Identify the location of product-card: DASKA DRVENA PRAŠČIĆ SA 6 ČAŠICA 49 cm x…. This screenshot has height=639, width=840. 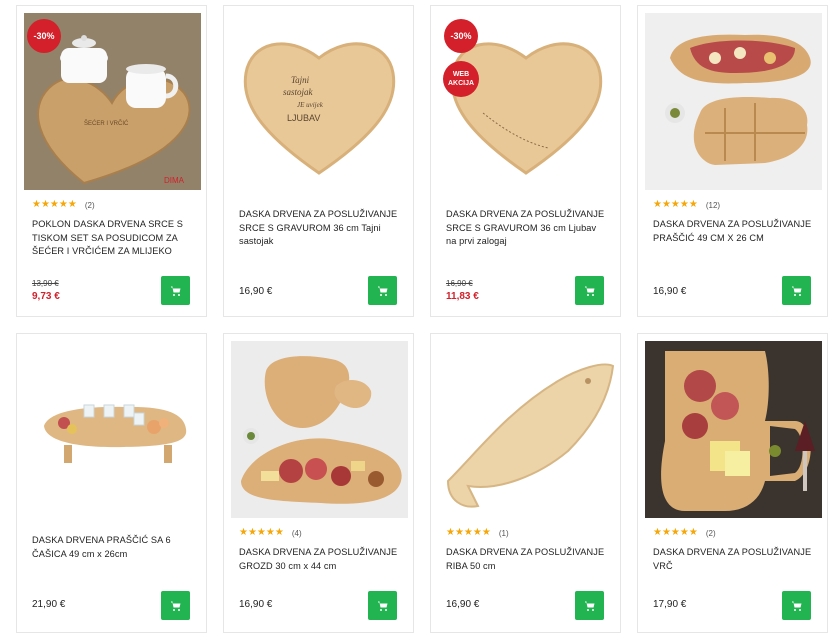
(111, 483).